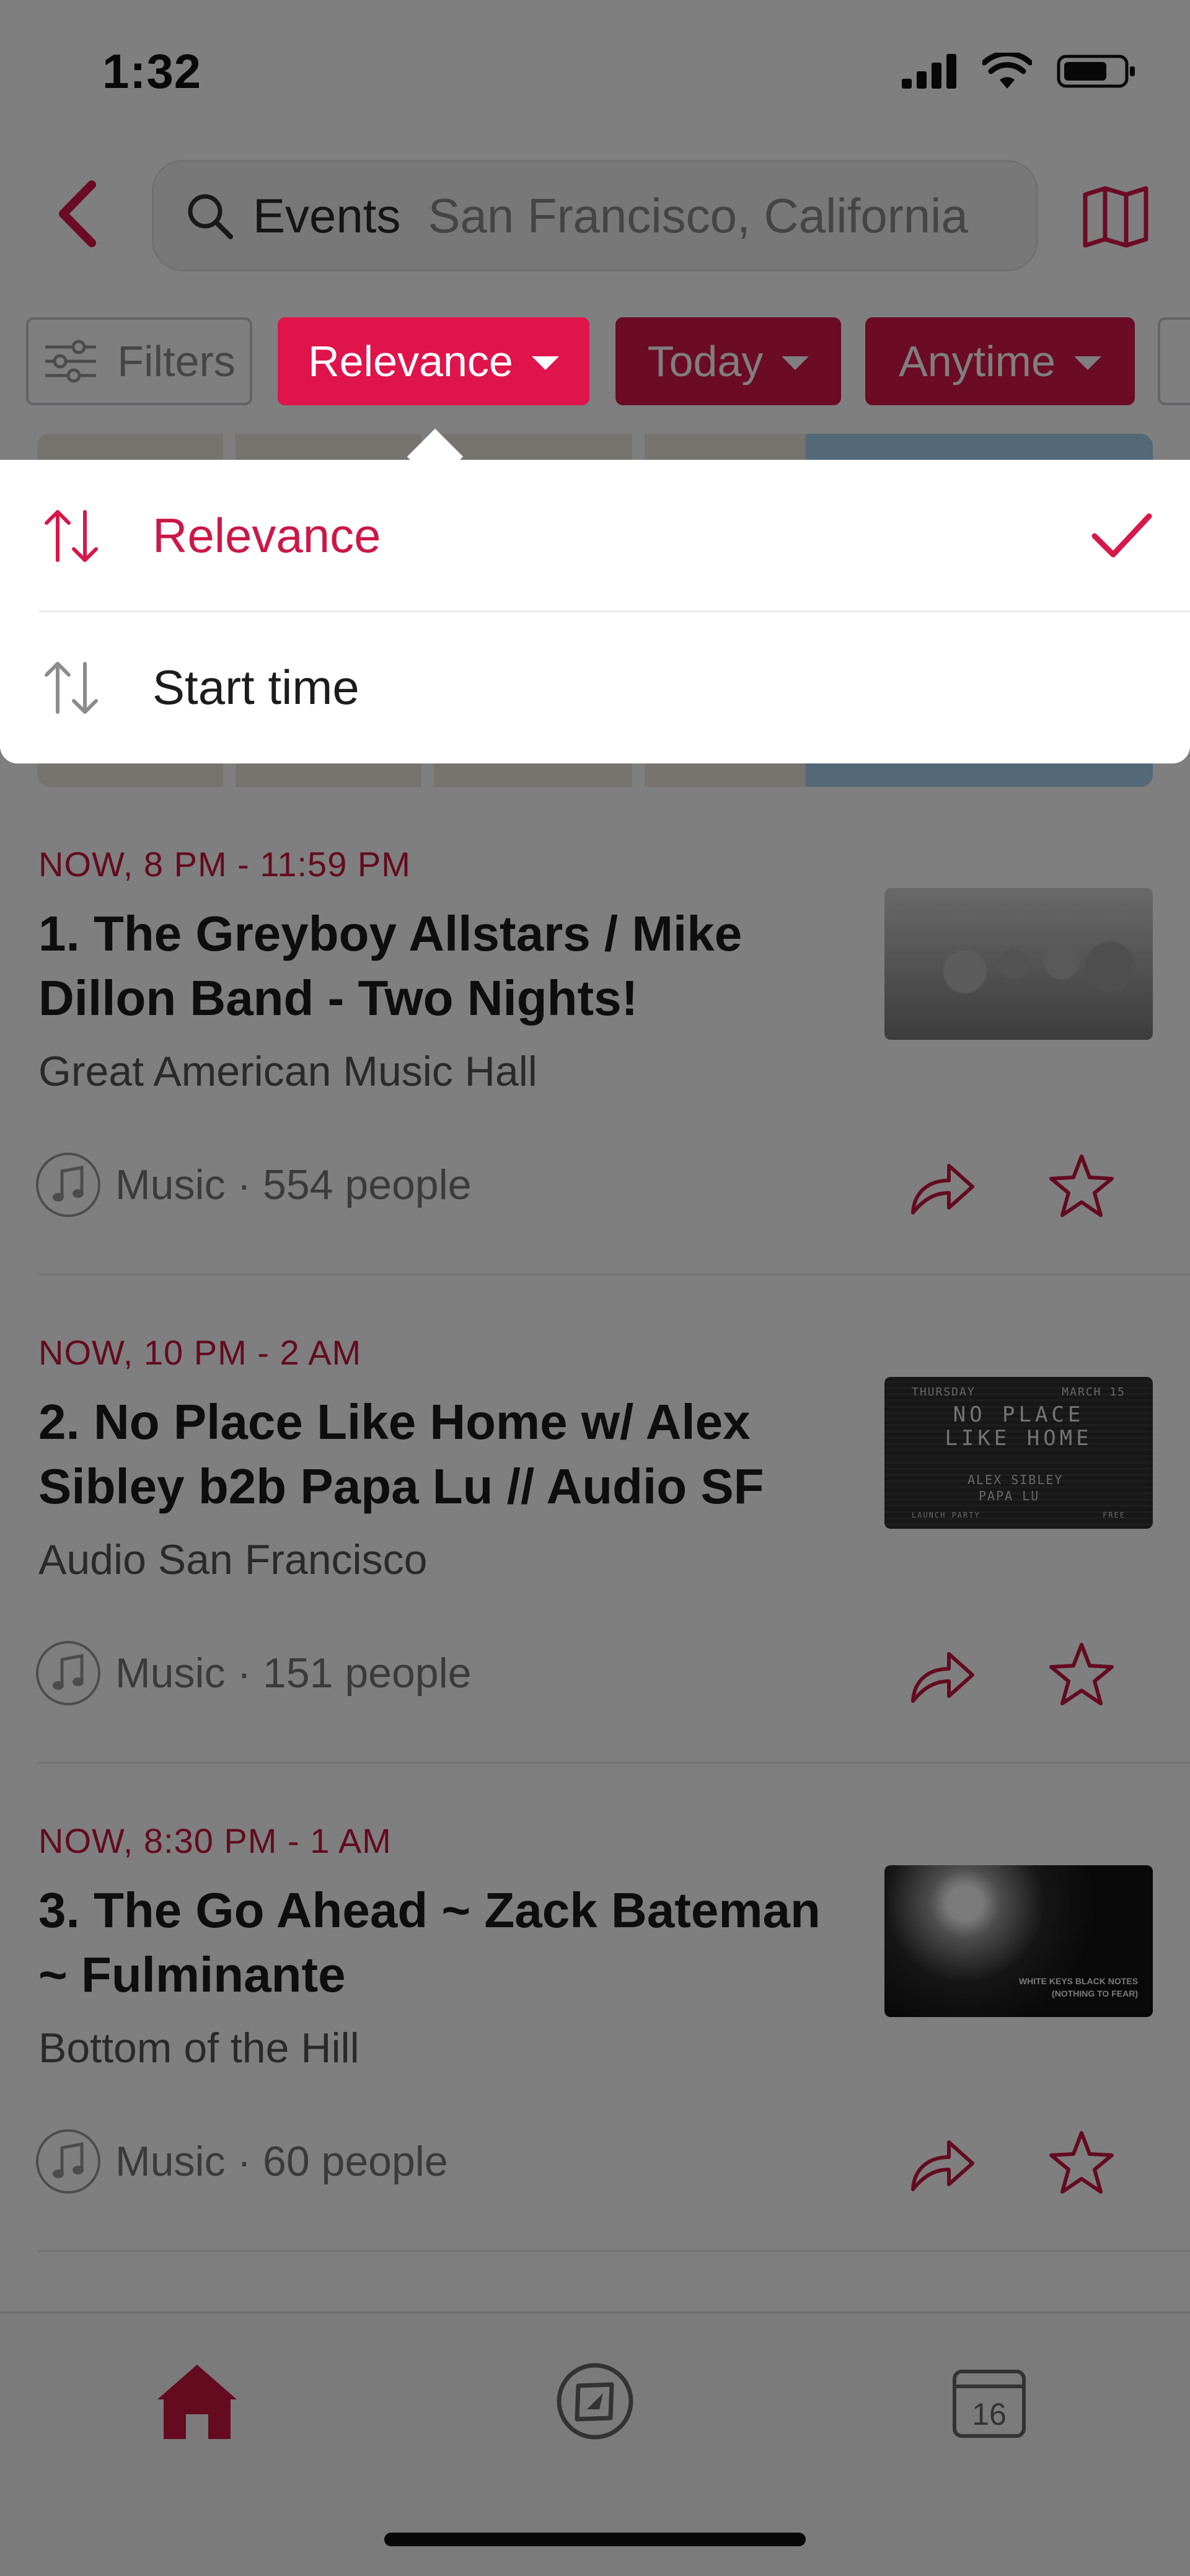  I want to click on checkmark-icon, so click(1122, 536).